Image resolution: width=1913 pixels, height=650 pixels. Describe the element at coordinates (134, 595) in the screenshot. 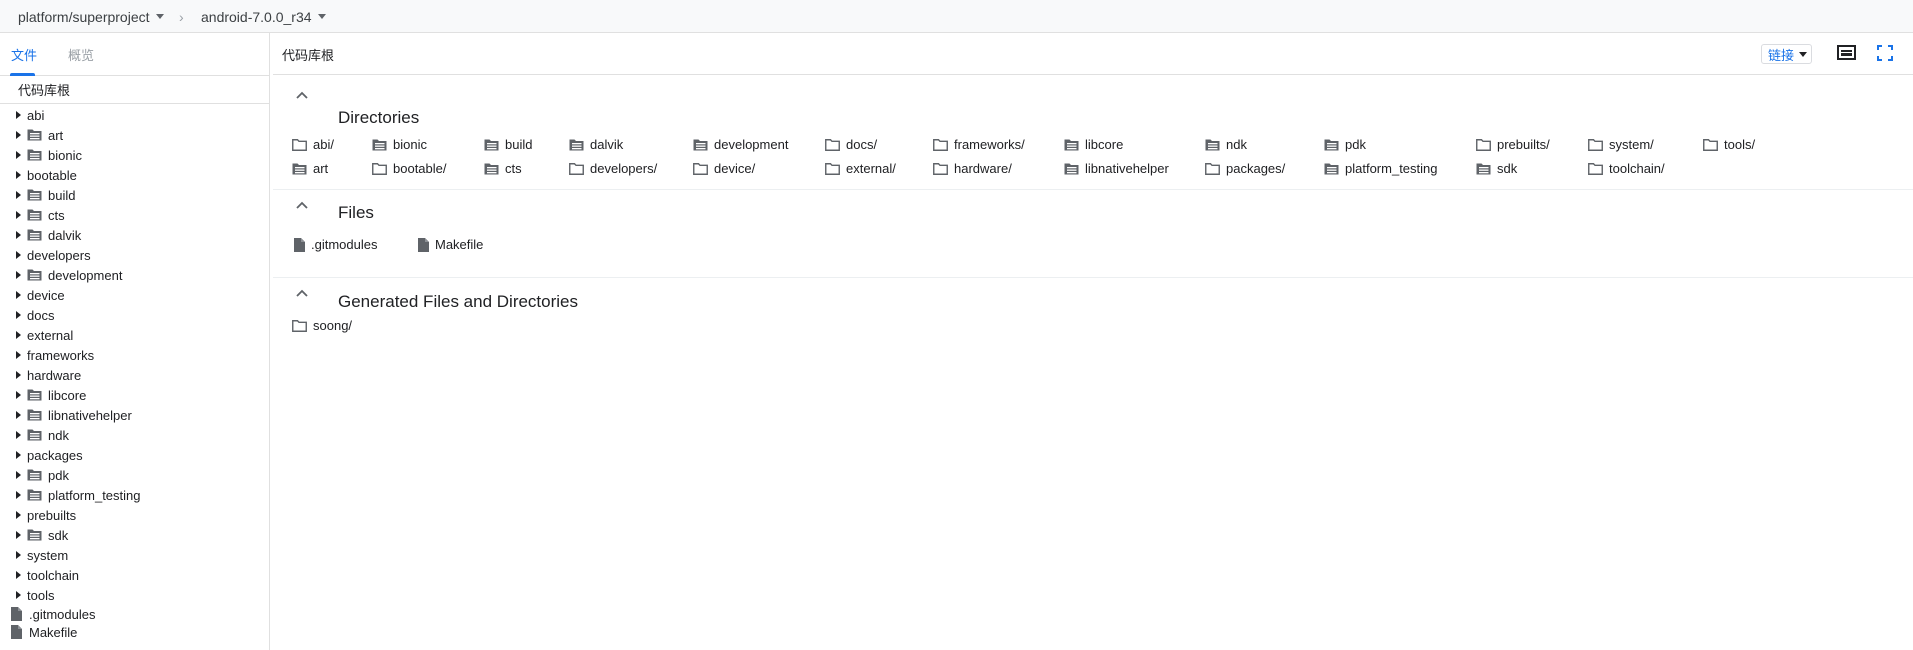

I see `tree-item-tools: tools` at that location.